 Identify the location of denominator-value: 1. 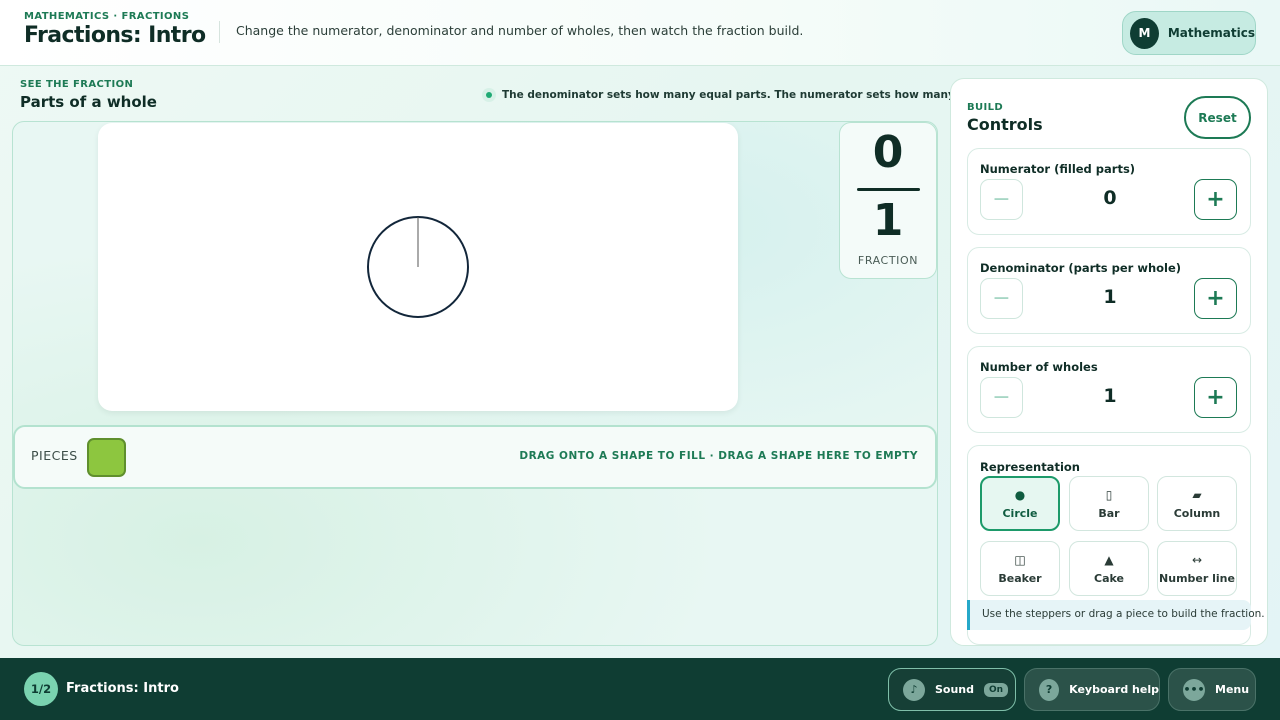
(1110, 297).